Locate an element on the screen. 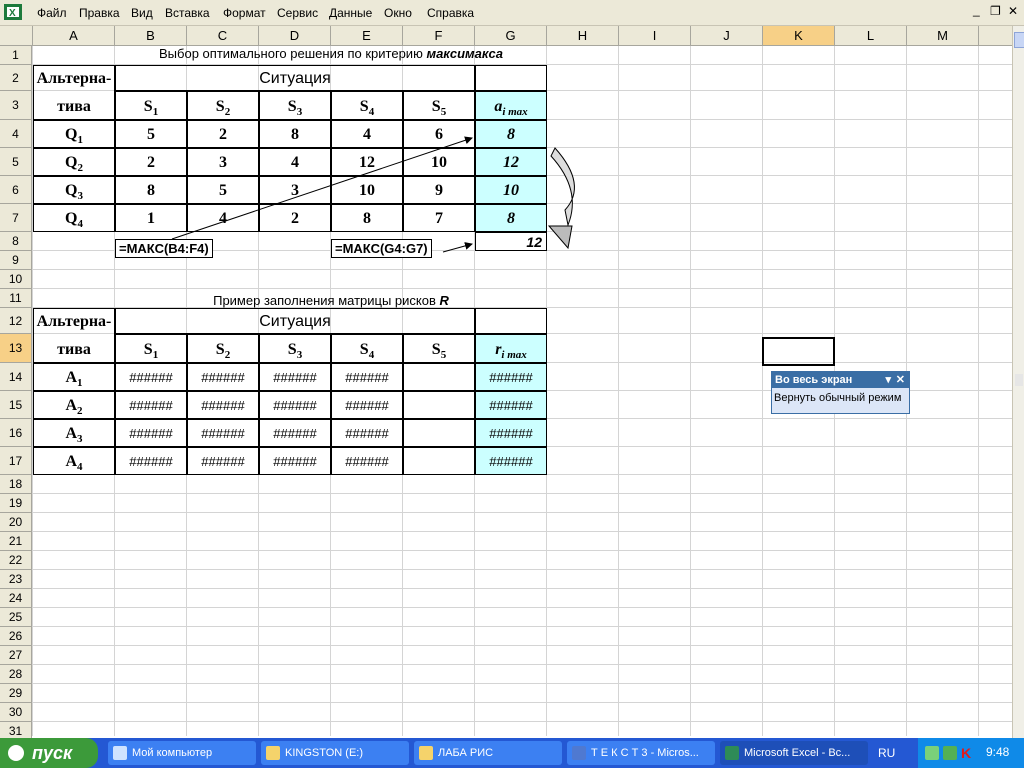  excel-icon is located at coordinates (732, 753).